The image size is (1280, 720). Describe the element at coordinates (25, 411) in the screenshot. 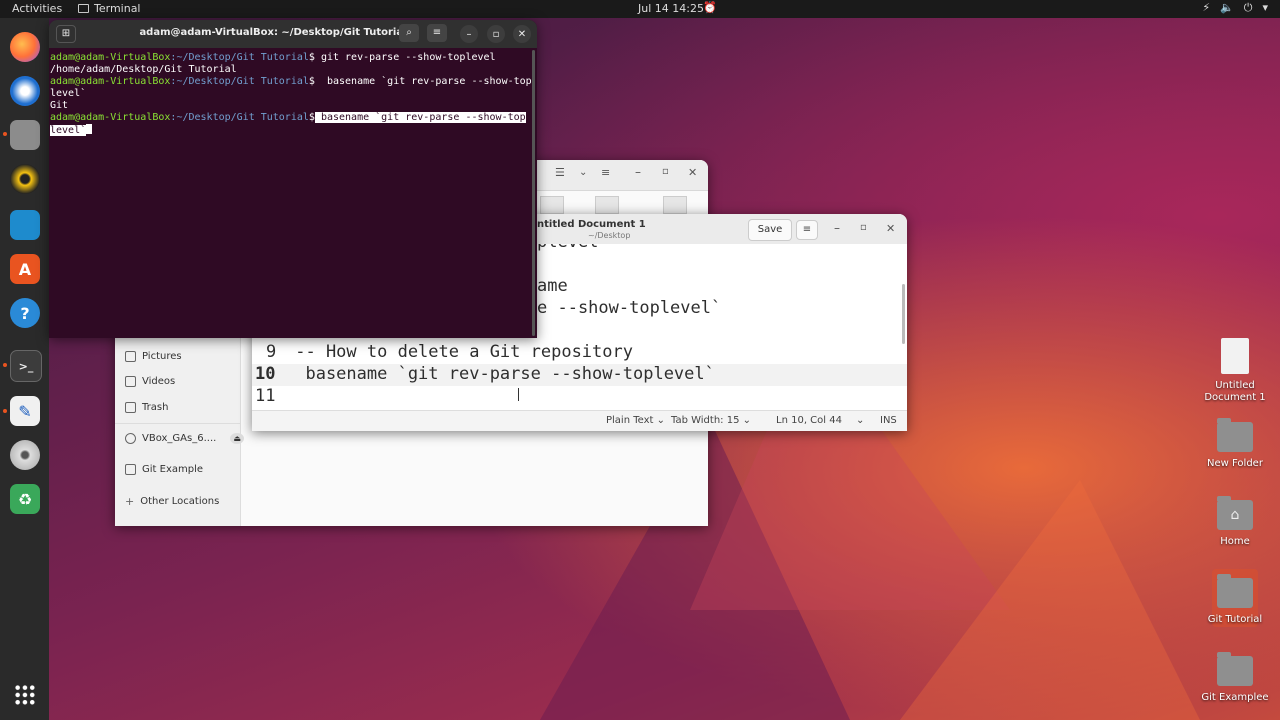

I see `text-editor-icon: ✎` at that location.